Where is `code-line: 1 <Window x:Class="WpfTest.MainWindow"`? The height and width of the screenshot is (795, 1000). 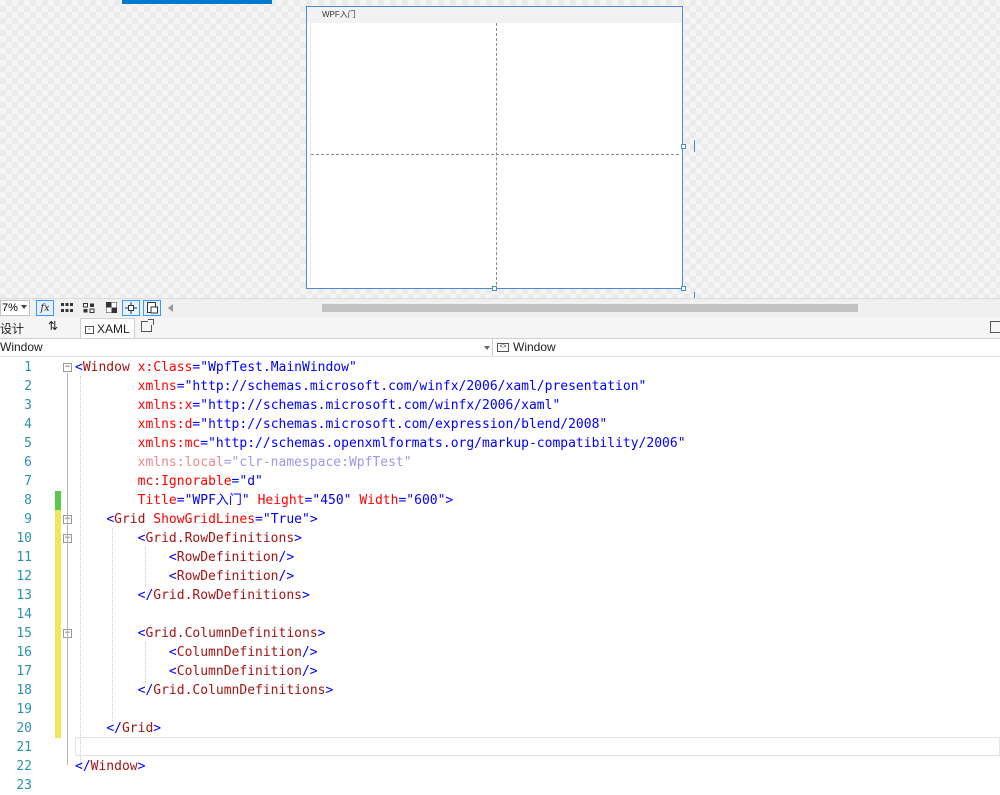
code-line: 1 <Window x:Class="WpfTest.MainWindow" is located at coordinates (500, 367).